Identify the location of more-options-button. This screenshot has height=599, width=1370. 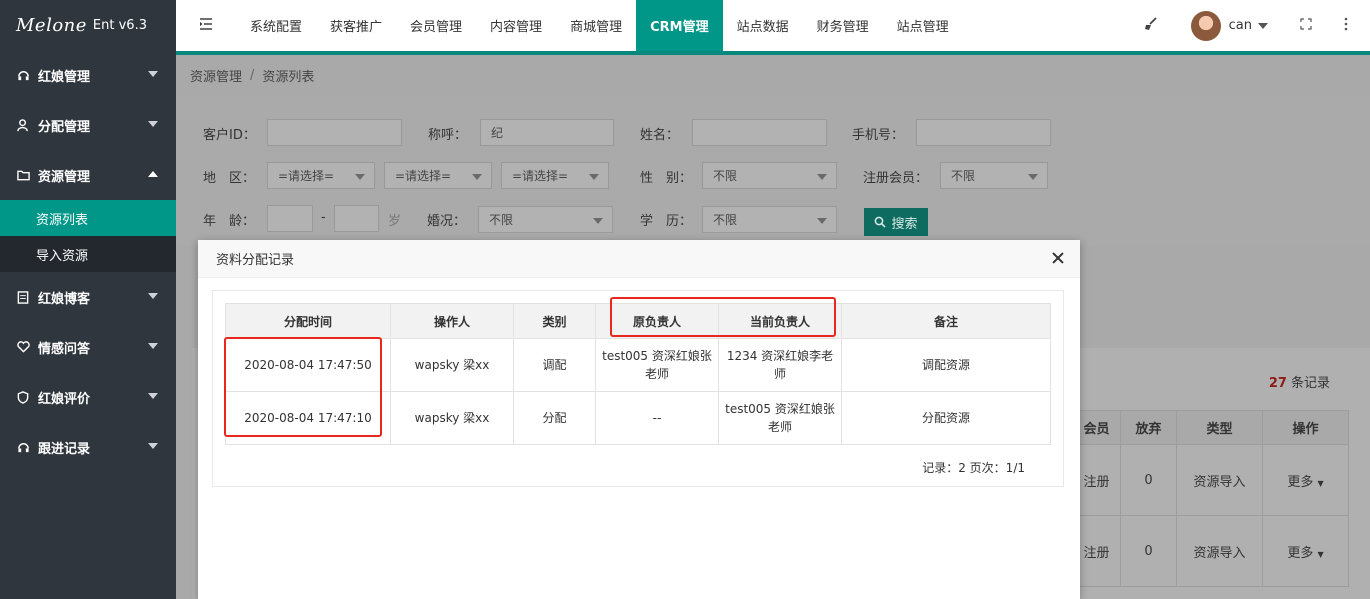
(1346, 26).